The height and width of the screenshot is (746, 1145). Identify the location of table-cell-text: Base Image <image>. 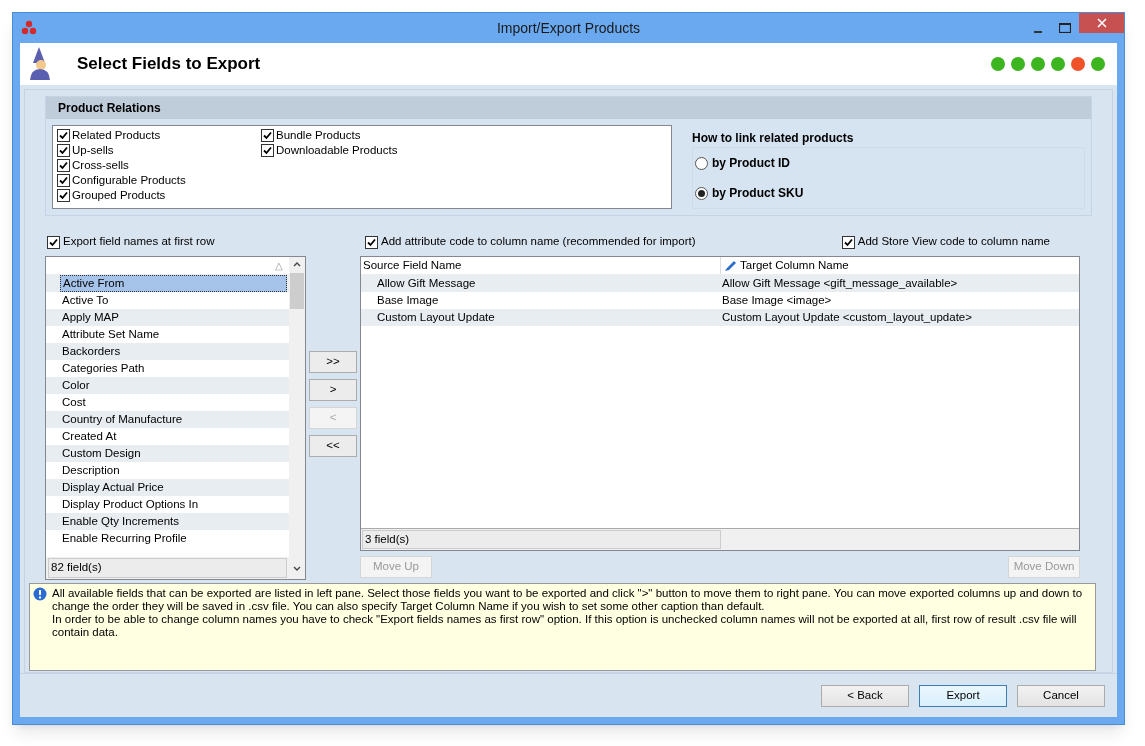
(777, 300).